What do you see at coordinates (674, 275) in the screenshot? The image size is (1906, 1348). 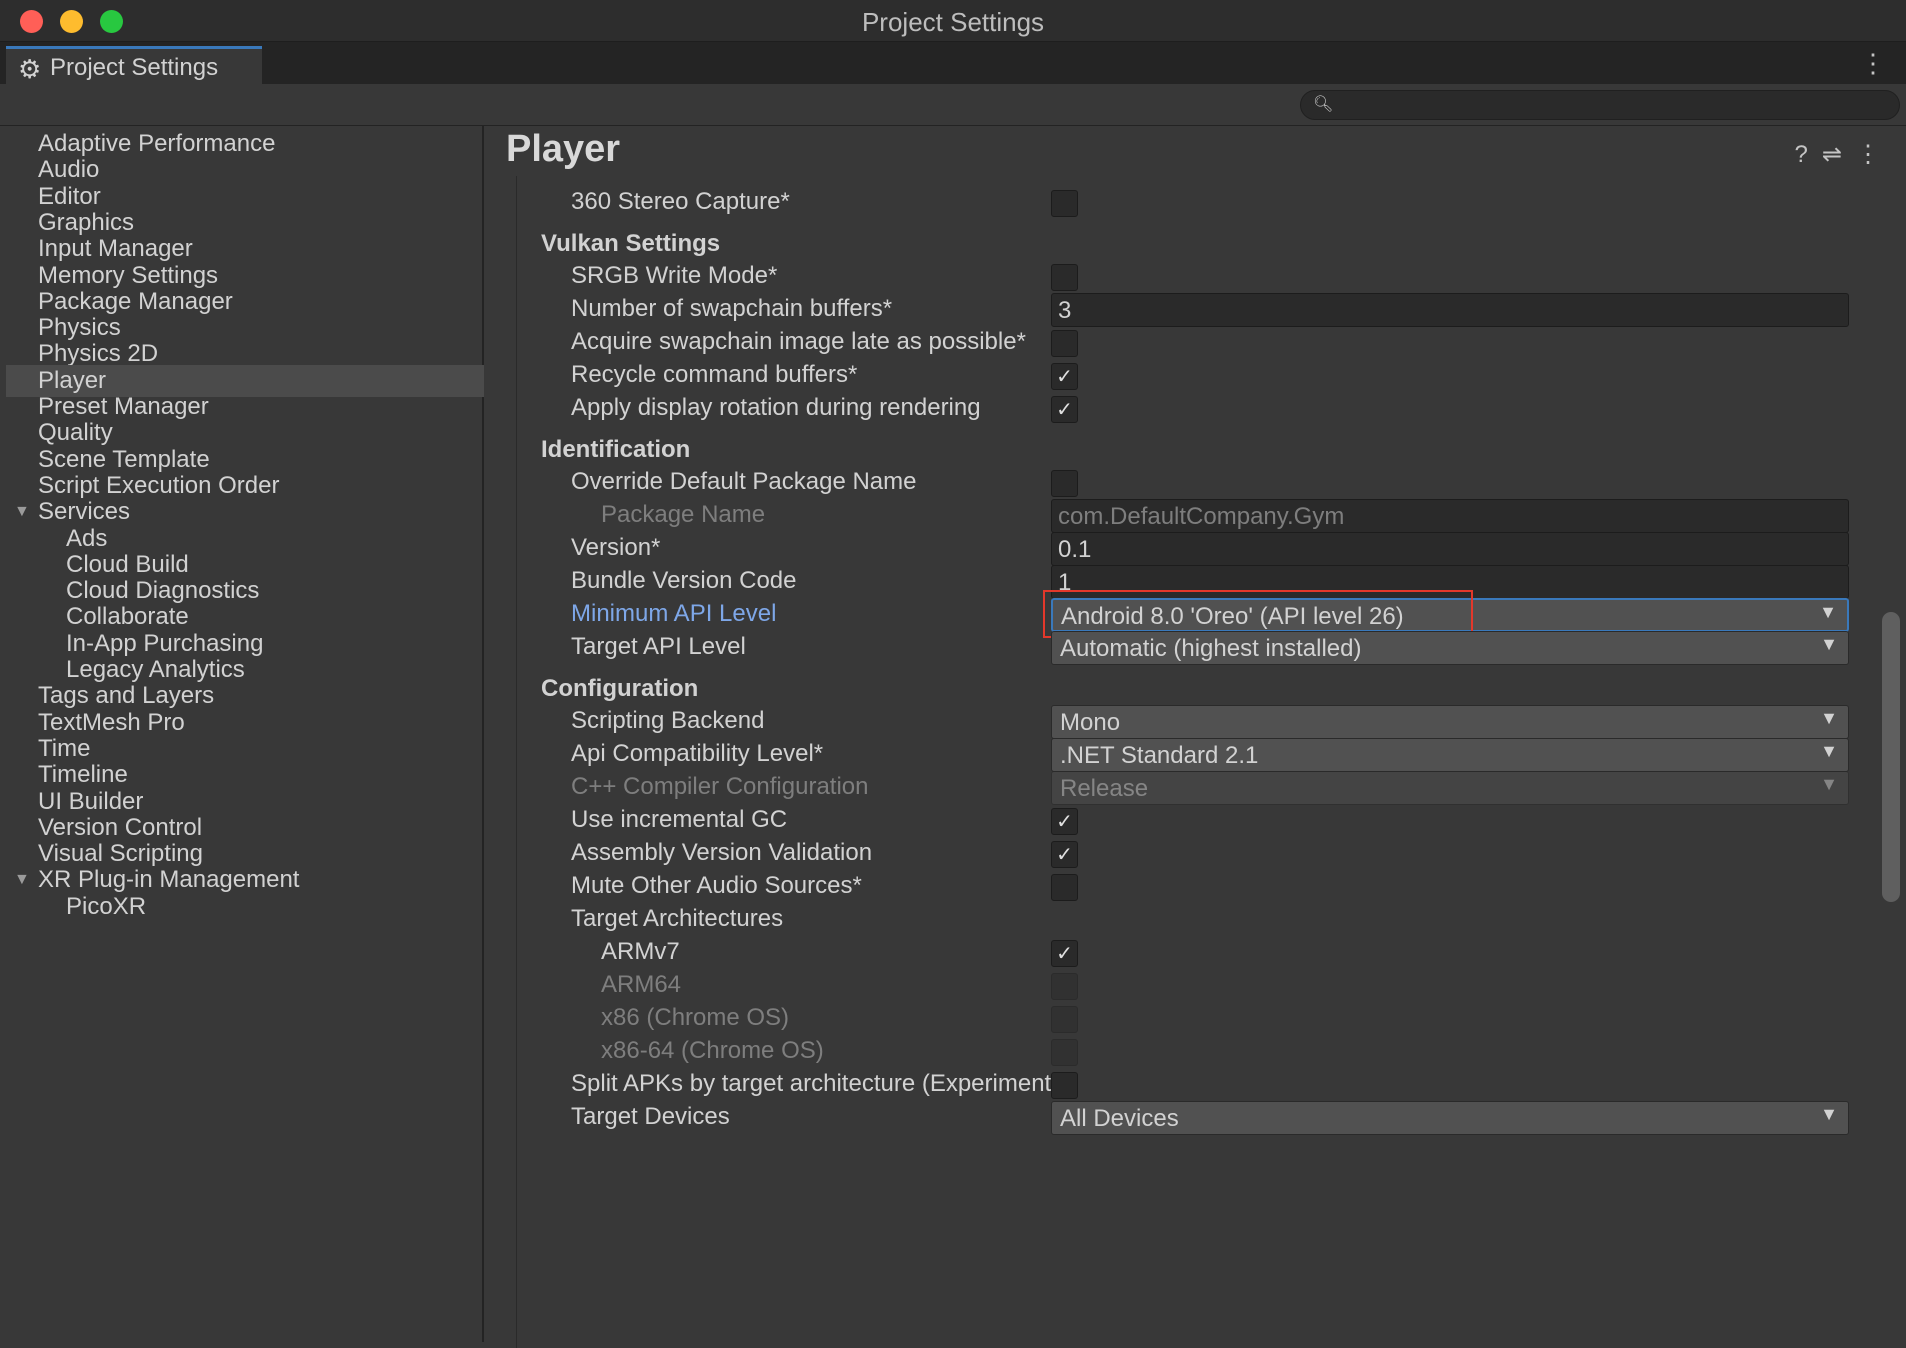 I see `setting-label: SRGB Write Mode*` at bounding box center [674, 275].